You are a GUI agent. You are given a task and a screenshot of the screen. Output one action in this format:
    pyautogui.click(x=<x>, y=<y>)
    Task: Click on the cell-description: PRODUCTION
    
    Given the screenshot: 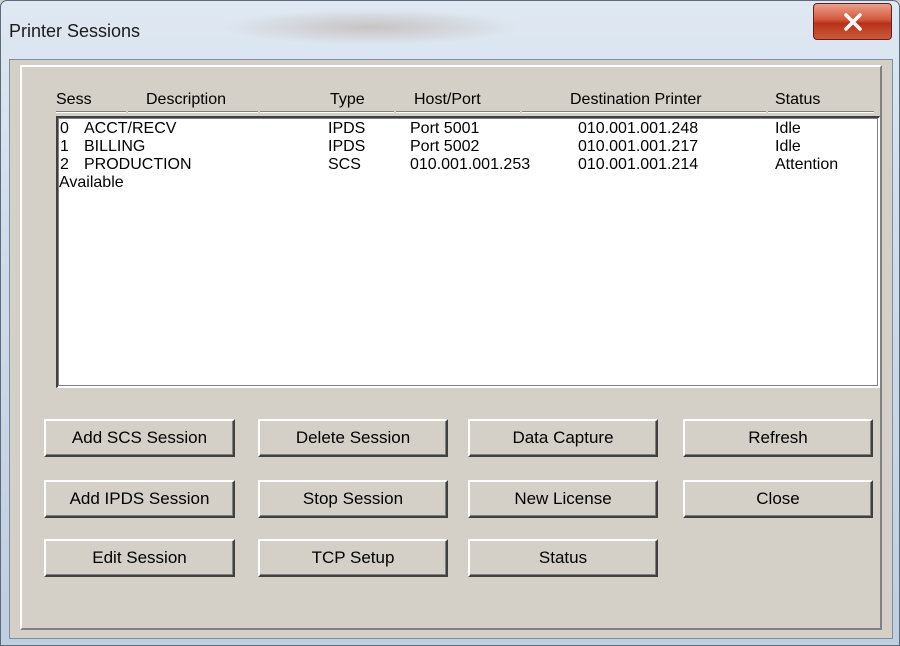 What is the action you would take?
    pyautogui.click(x=138, y=164)
    